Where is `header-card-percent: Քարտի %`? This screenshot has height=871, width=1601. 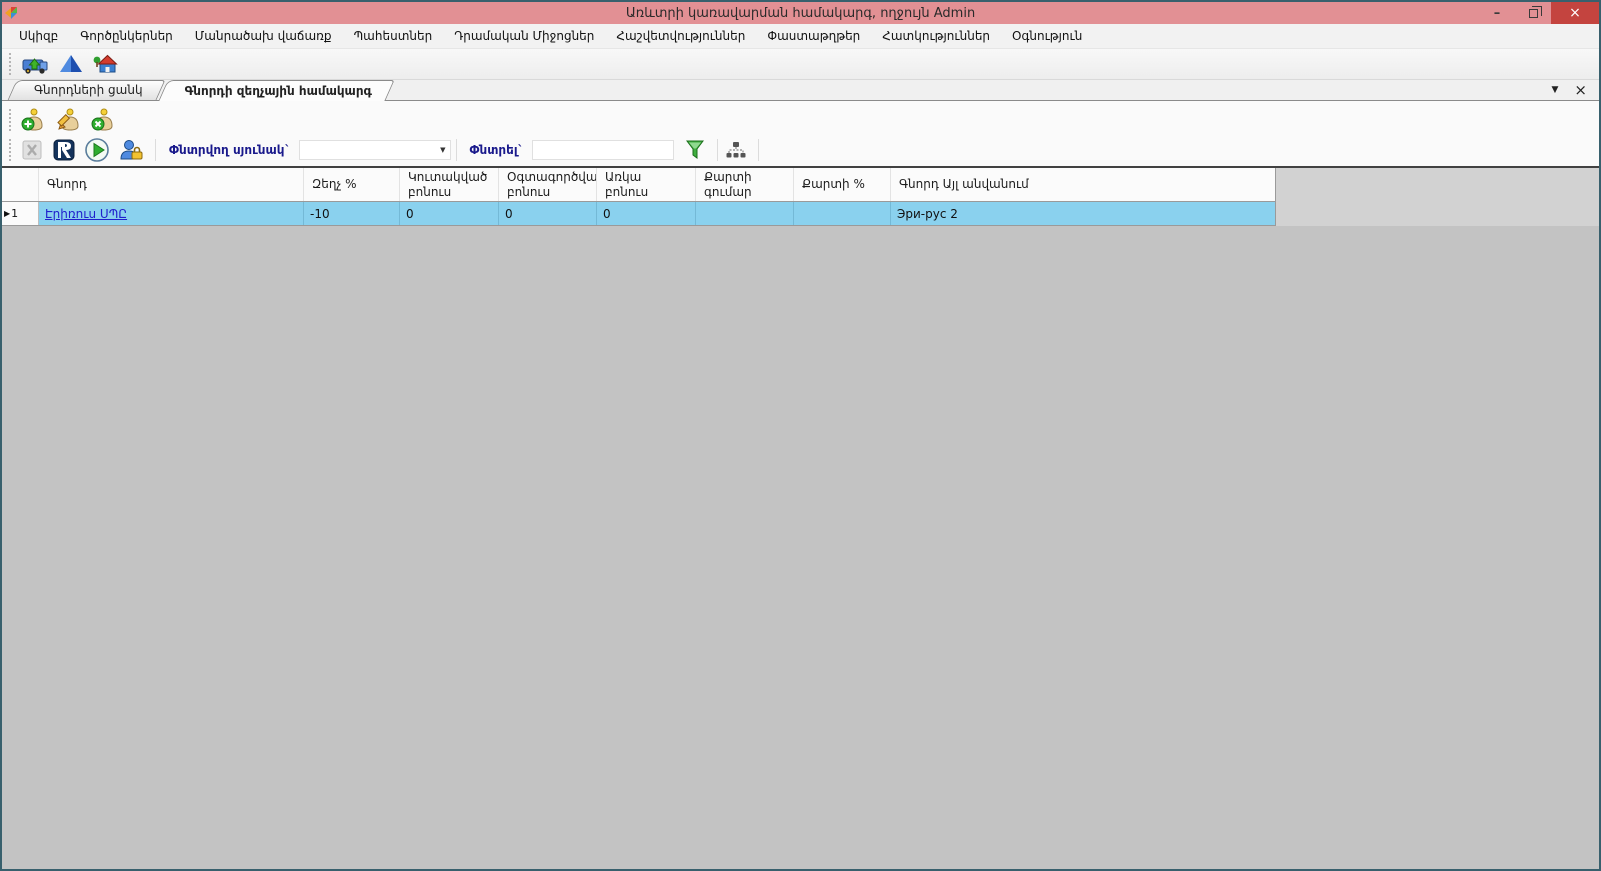
header-card-percent: Քարտի % is located at coordinates (842, 184).